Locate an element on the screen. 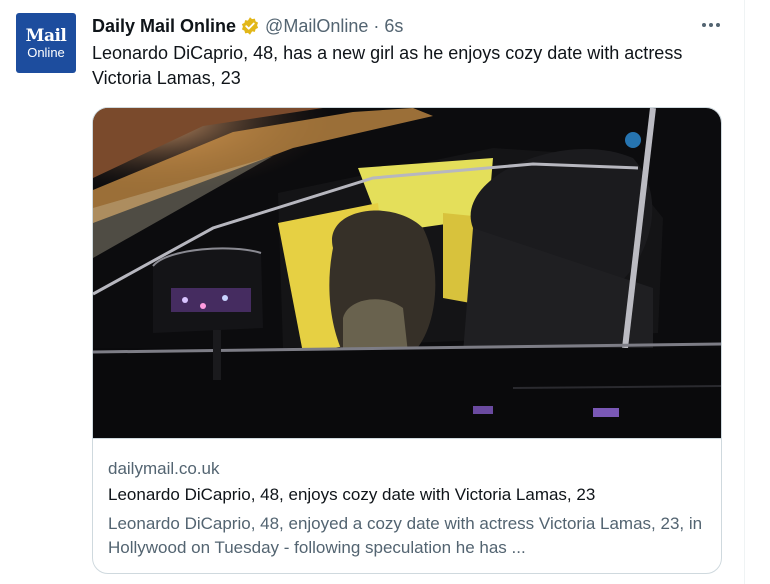 The width and height of the screenshot is (770, 584). avatar-logo-line1: Mail is located at coordinates (46, 35).